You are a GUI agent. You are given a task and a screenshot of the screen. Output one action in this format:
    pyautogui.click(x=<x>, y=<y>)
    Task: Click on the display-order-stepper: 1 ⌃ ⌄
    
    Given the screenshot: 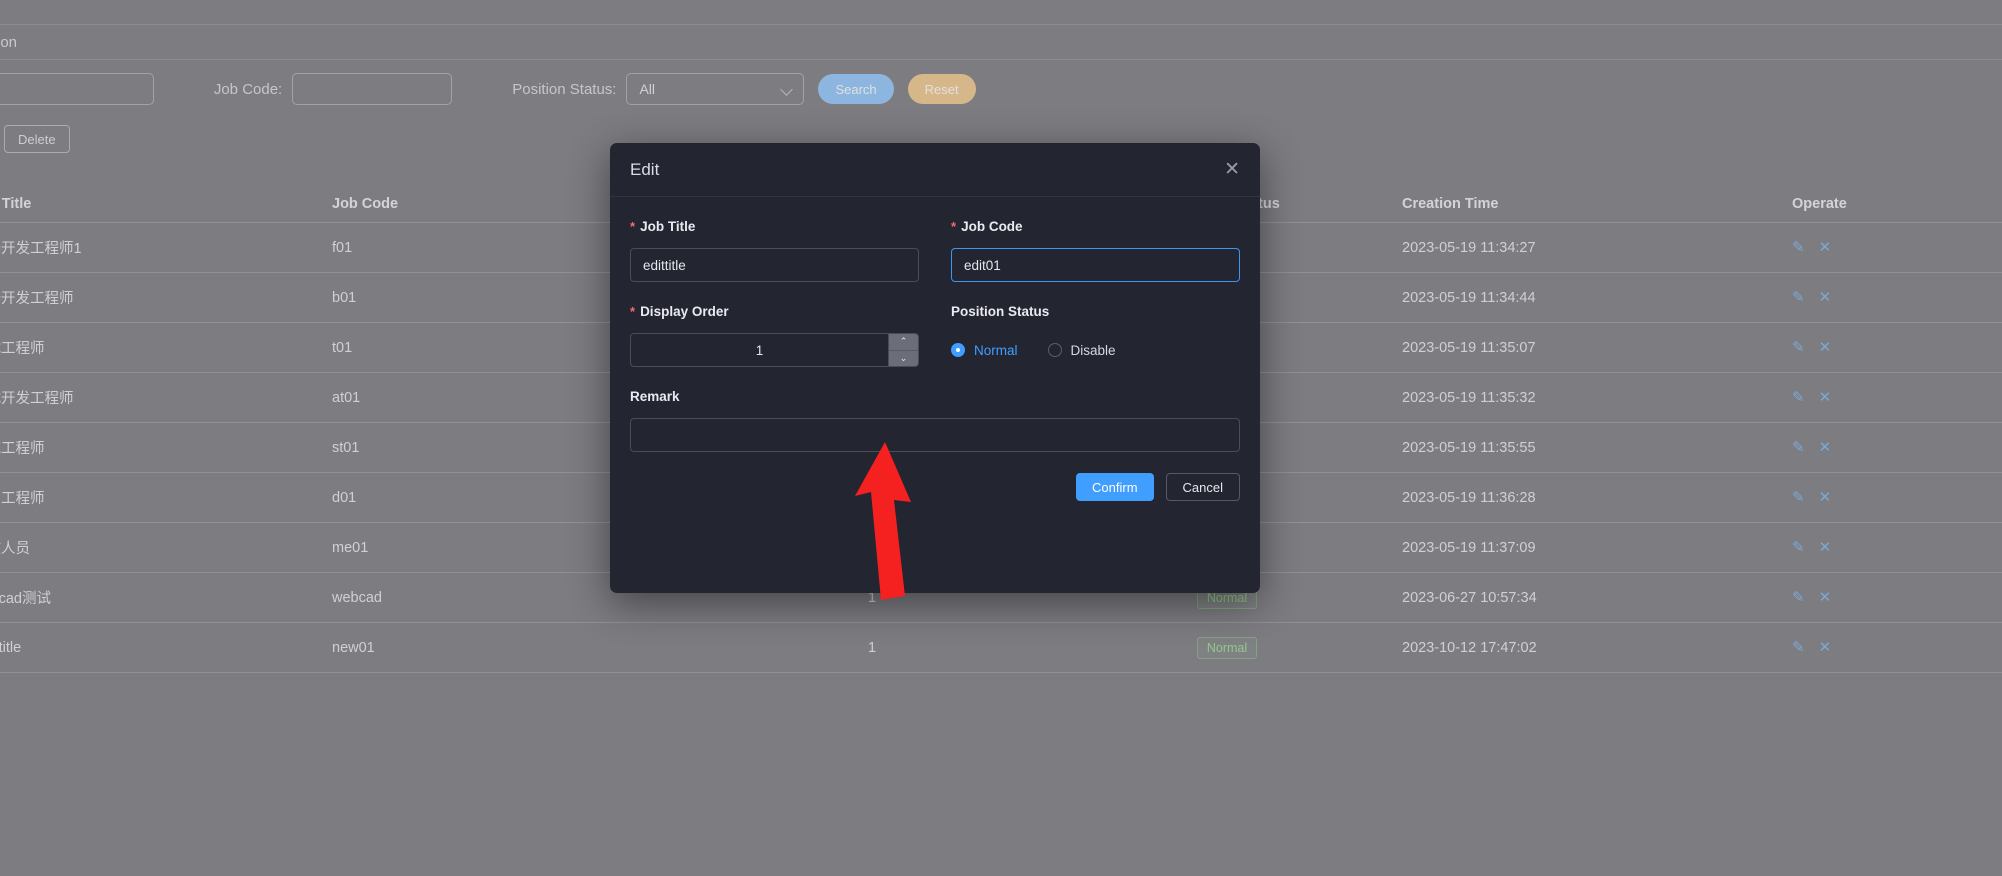 What is the action you would take?
    pyautogui.click(x=774, y=350)
    